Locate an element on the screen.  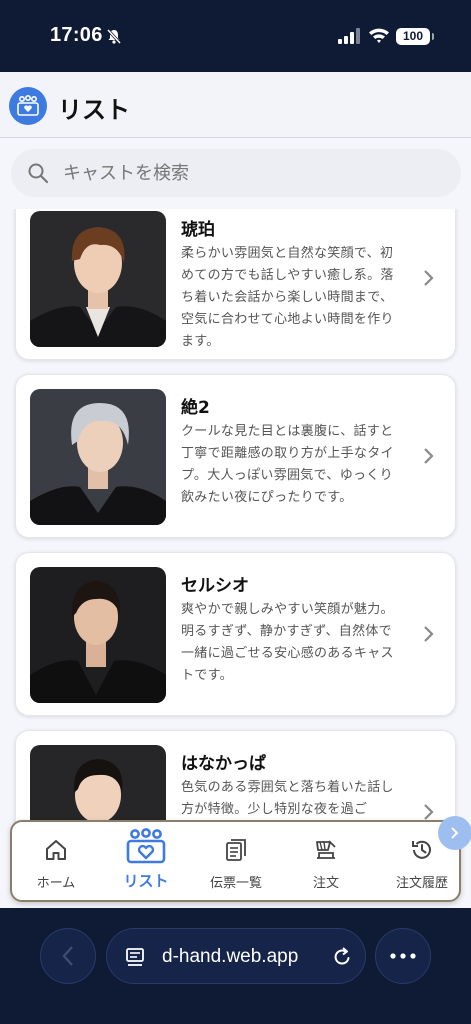
battery-indicator: 100 is located at coordinates (415, 36).